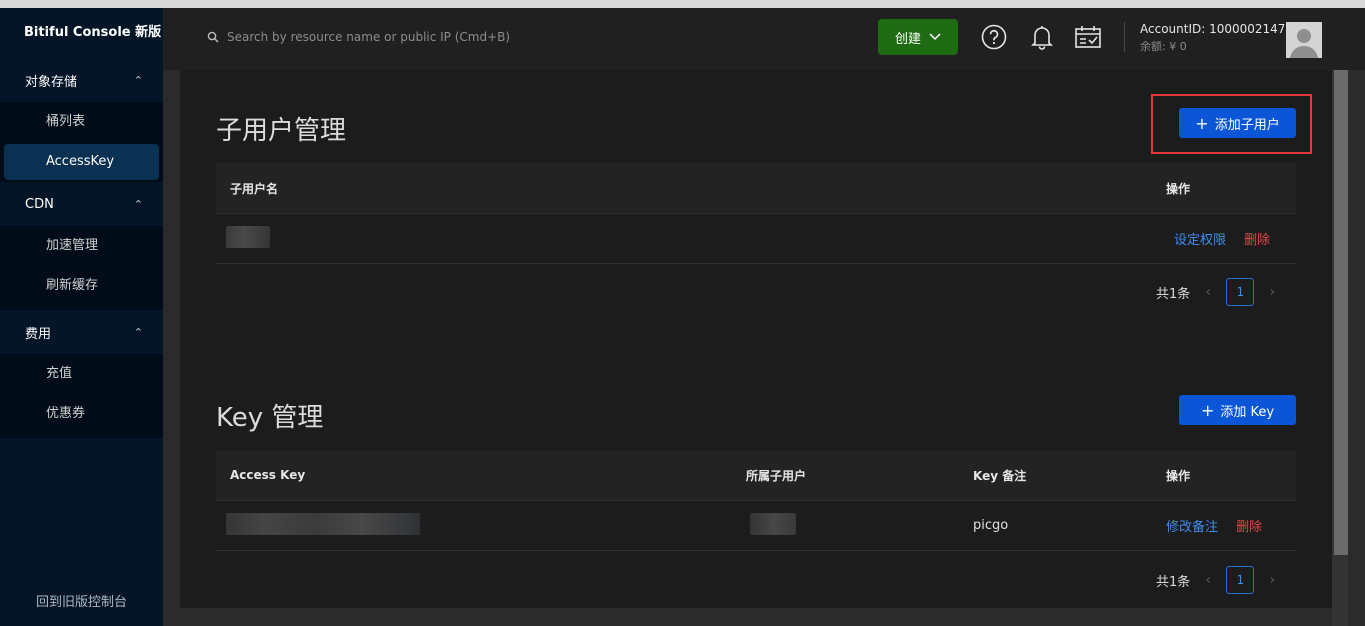  What do you see at coordinates (38, 334) in the screenshot?
I see `sidebar-group-label: 费用` at bounding box center [38, 334].